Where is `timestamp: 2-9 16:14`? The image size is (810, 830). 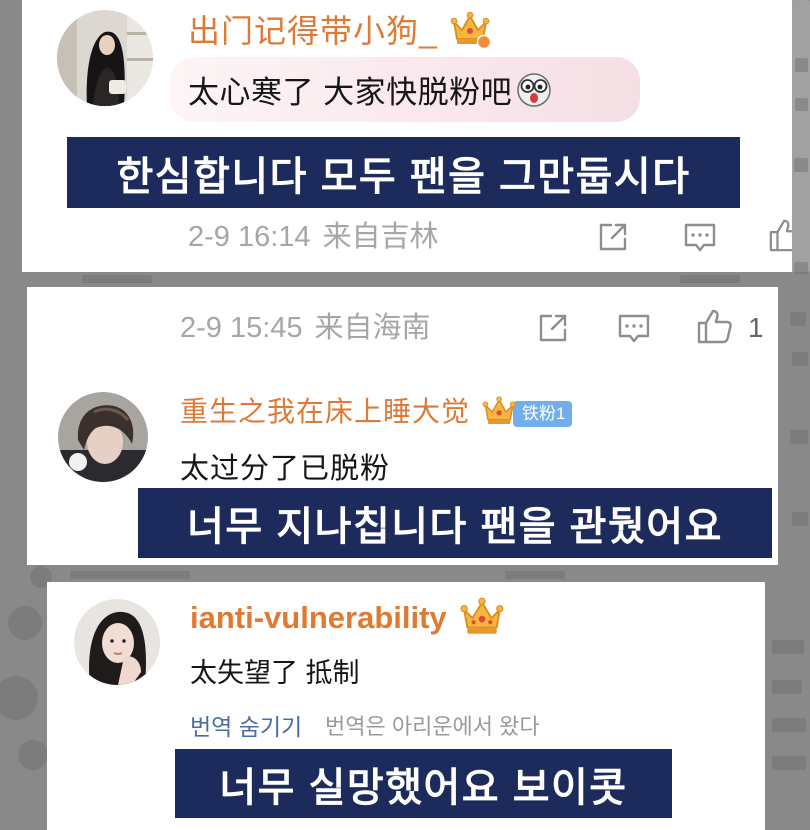
timestamp: 2-9 16:14 is located at coordinates (249, 237).